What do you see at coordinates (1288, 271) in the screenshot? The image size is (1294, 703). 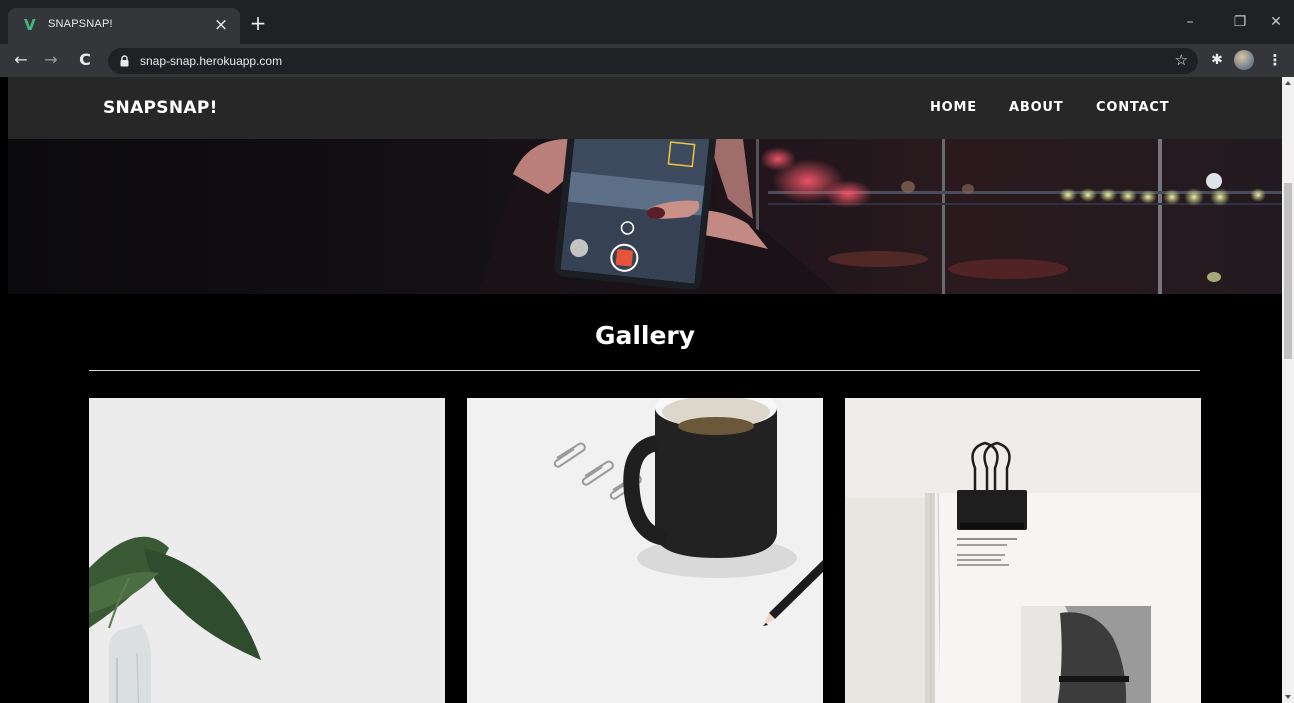 I see `scroll-thumb` at bounding box center [1288, 271].